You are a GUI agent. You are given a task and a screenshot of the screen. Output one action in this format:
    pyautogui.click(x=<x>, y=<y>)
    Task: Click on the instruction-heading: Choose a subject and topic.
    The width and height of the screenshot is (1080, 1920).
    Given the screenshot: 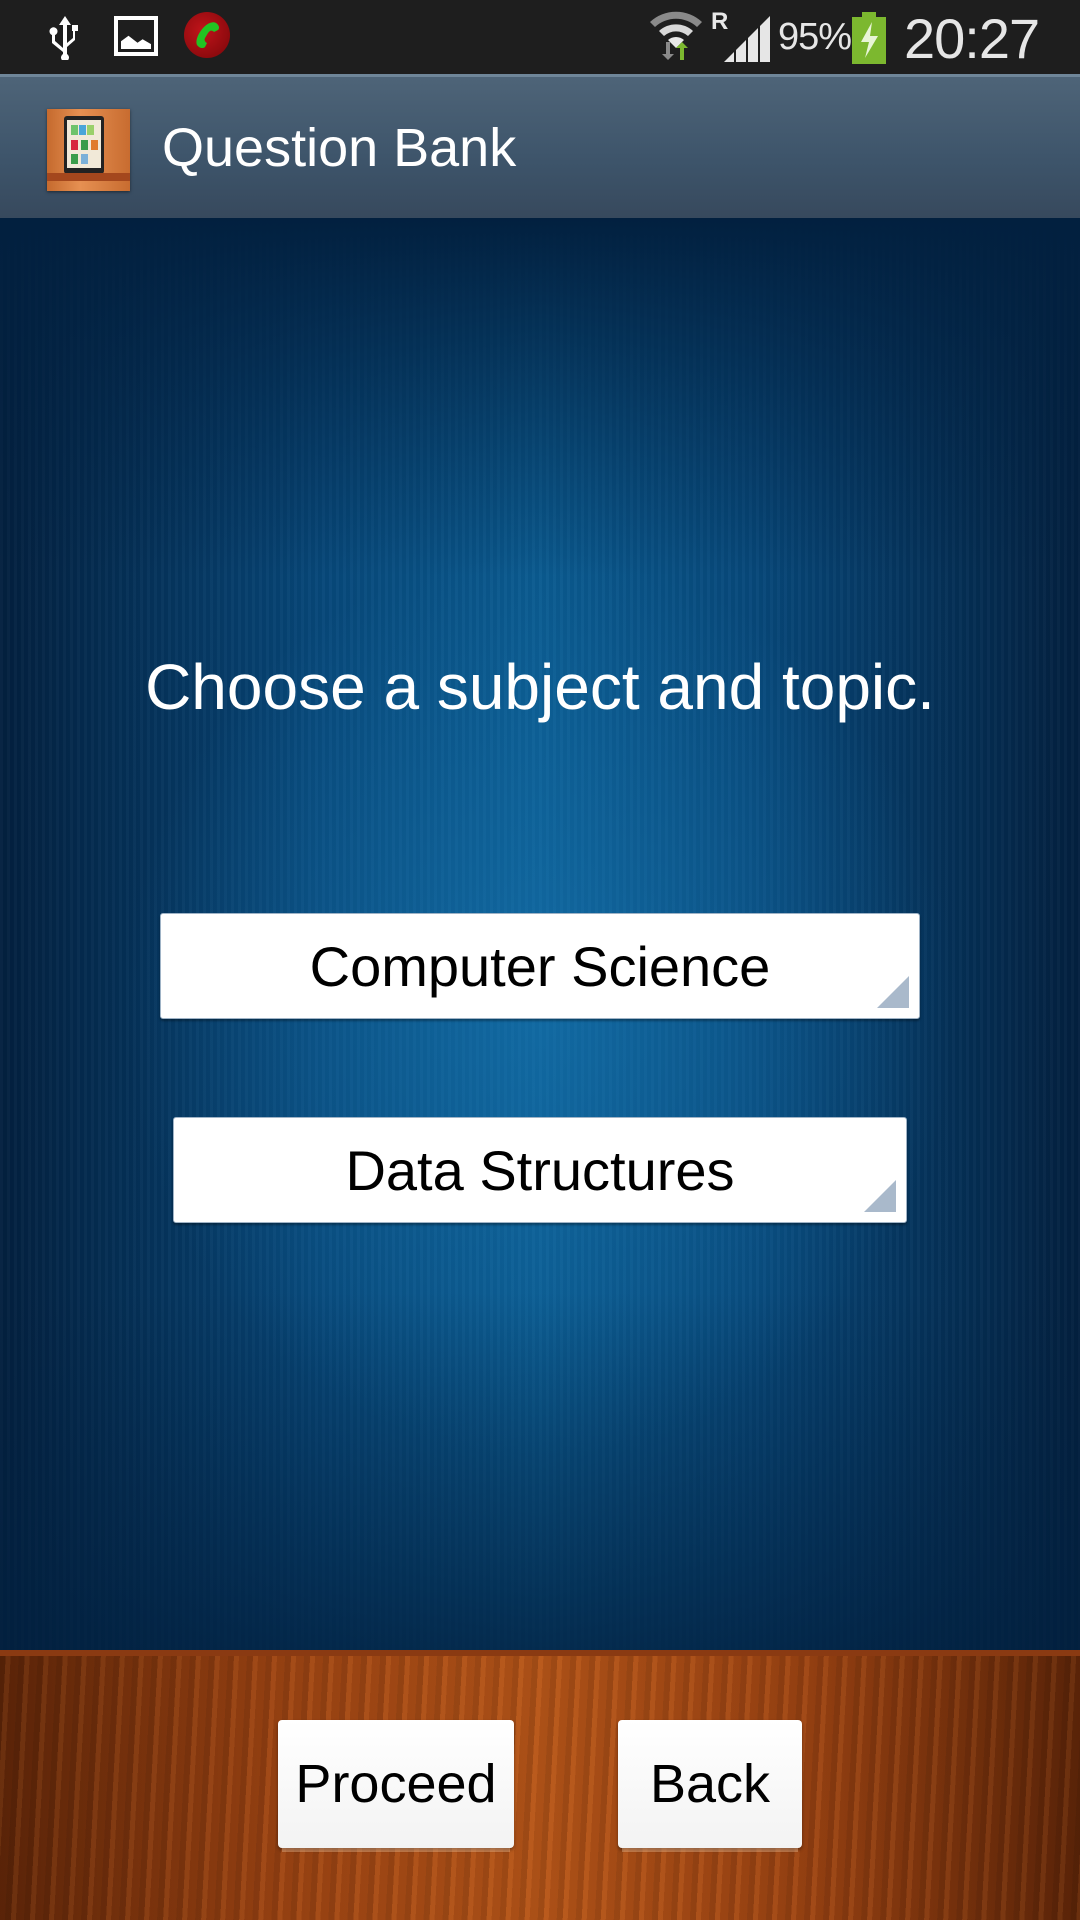 What is the action you would take?
    pyautogui.click(x=540, y=687)
    